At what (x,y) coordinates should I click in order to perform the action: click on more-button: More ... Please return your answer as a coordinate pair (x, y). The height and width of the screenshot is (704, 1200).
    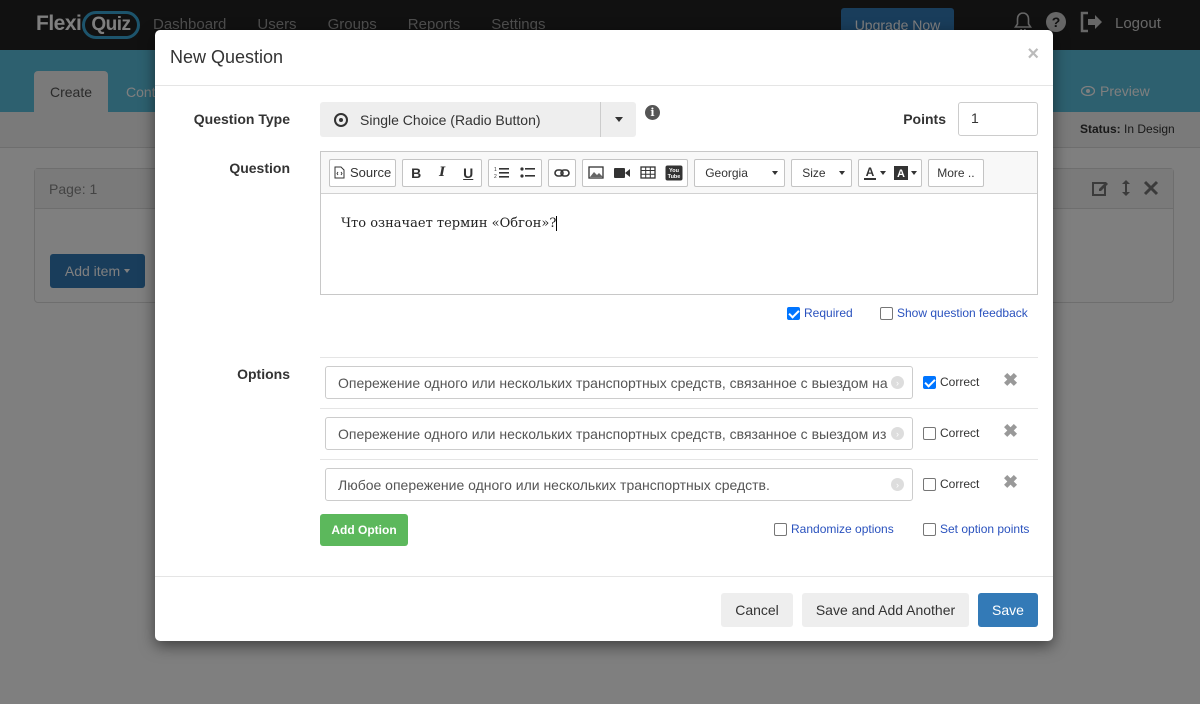
    Looking at the image, I should click on (955, 173).